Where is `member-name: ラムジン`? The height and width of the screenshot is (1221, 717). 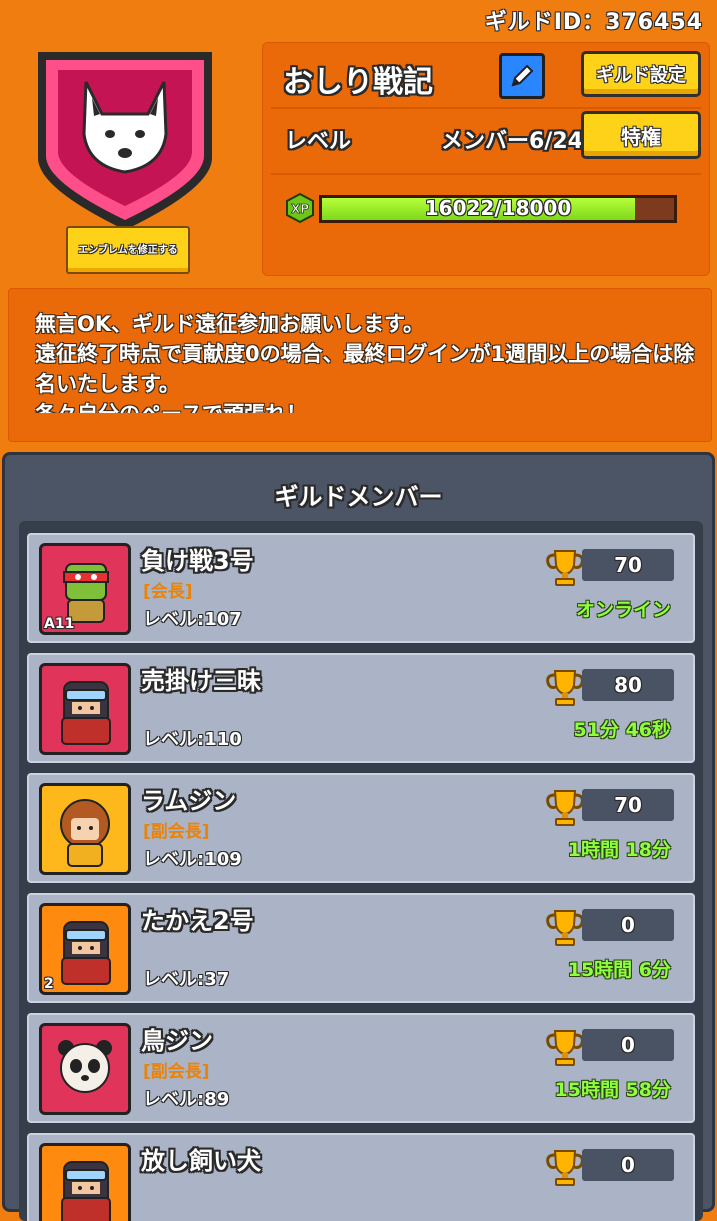 member-name: ラムジン is located at coordinates (189, 801).